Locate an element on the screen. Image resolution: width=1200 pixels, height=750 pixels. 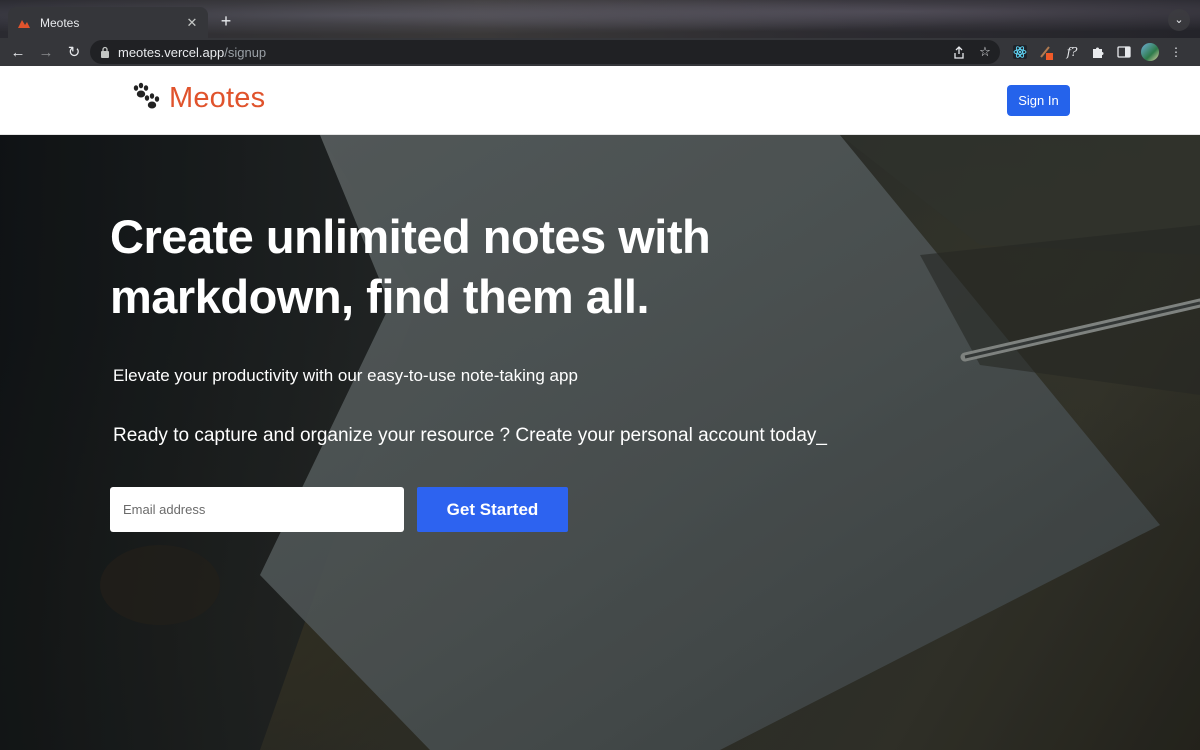
tab-close-icon: ✕ is located at coordinates (192, 23).